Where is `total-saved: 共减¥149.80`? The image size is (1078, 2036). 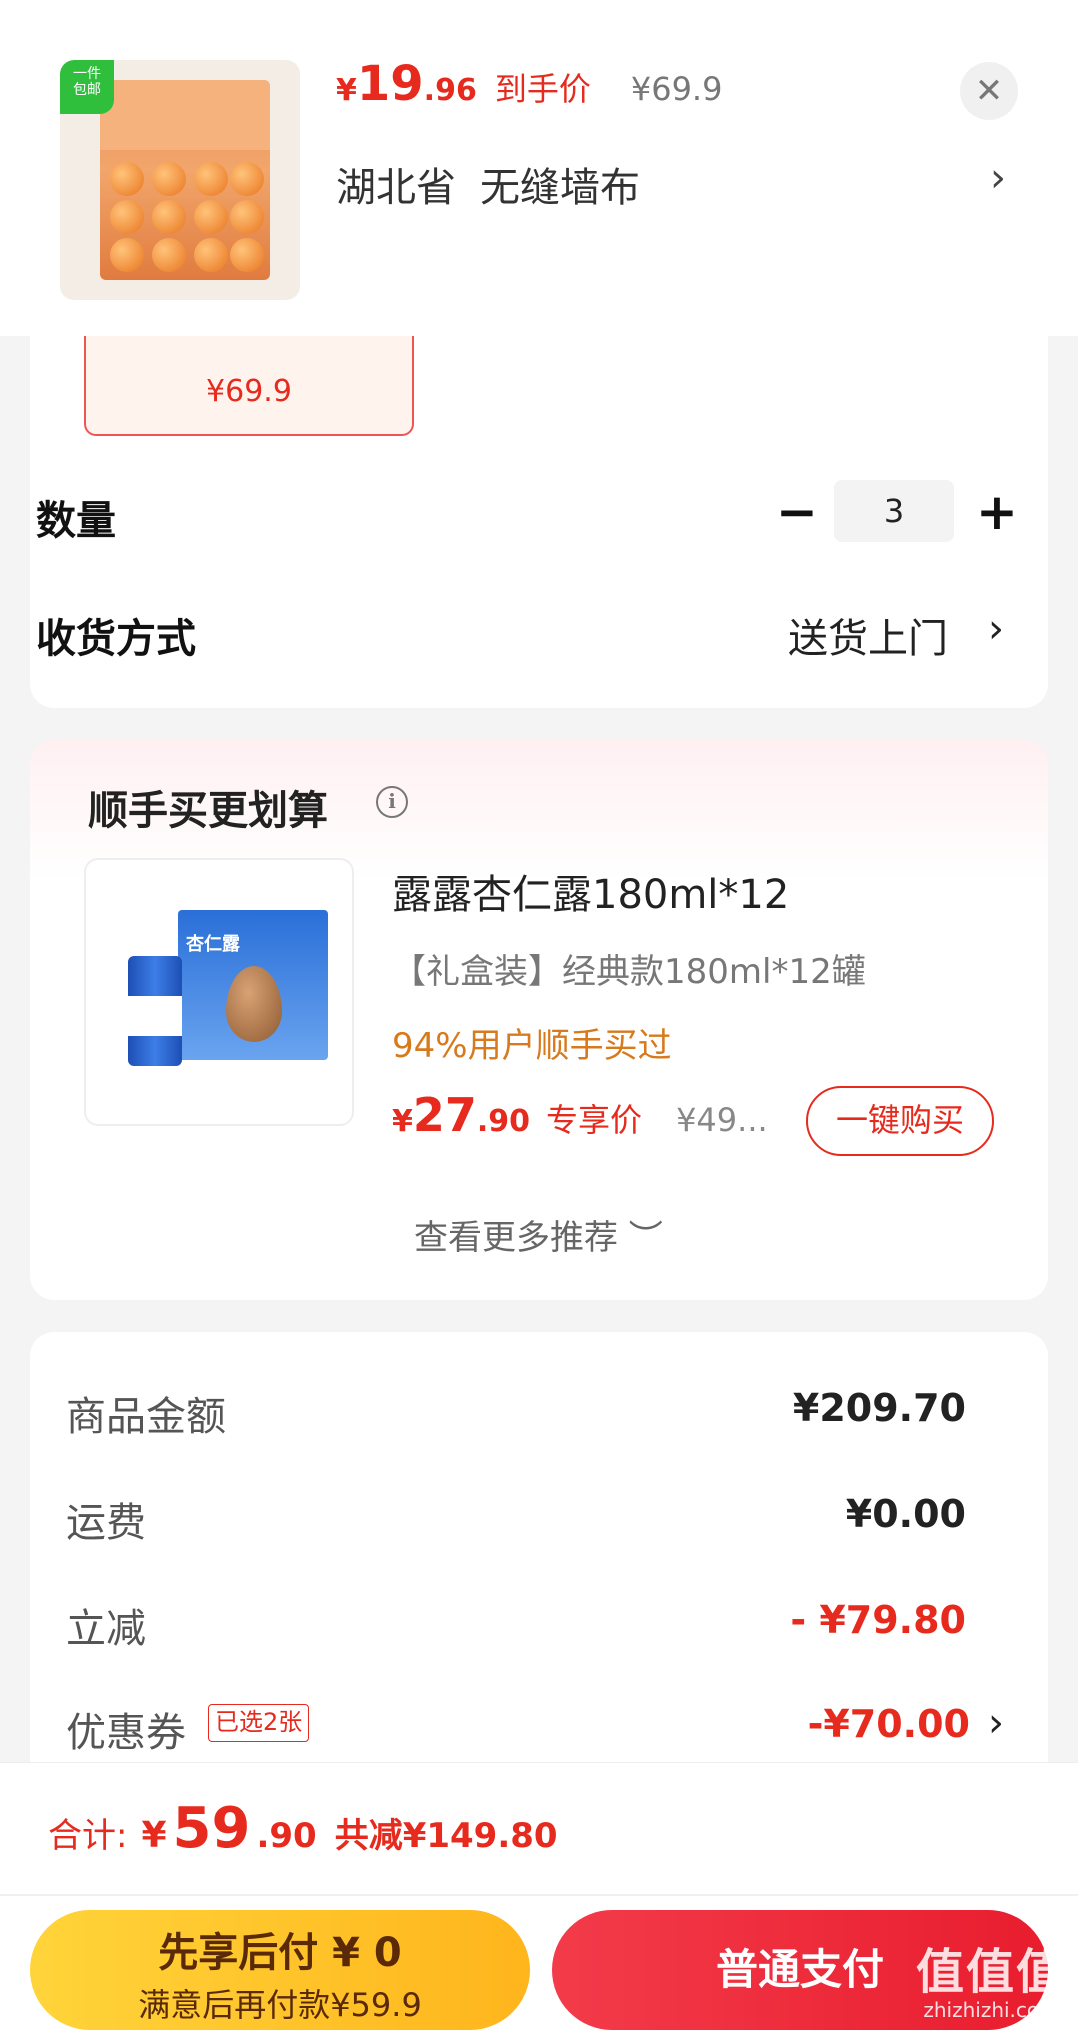 total-saved: 共减¥149.80 is located at coordinates (446, 1836).